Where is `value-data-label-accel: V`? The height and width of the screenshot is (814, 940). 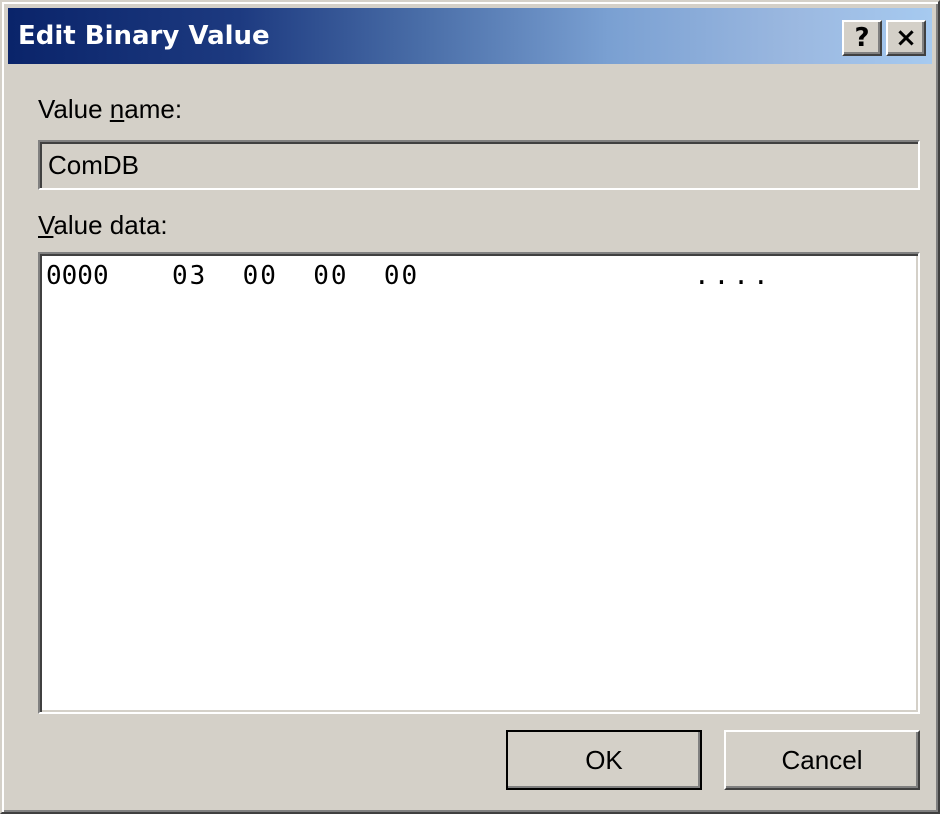 value-data-label-accel: V is located at coordinates (46, 225).